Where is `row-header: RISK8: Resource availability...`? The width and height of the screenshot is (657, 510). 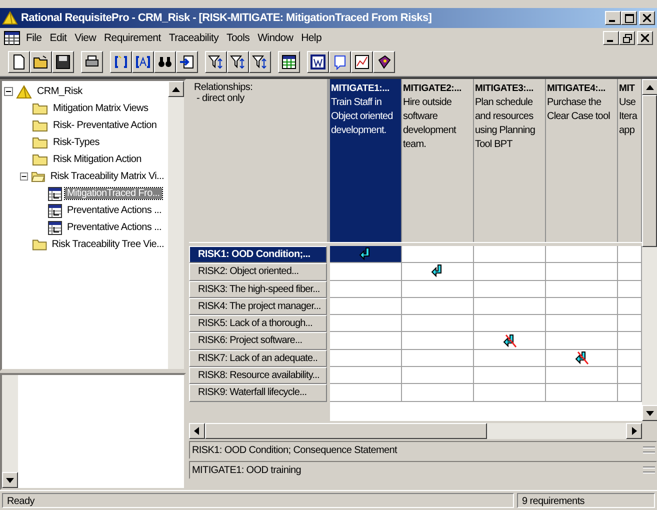 row-header: RISK8: Resource availability... is located at coordinates (258, 375).